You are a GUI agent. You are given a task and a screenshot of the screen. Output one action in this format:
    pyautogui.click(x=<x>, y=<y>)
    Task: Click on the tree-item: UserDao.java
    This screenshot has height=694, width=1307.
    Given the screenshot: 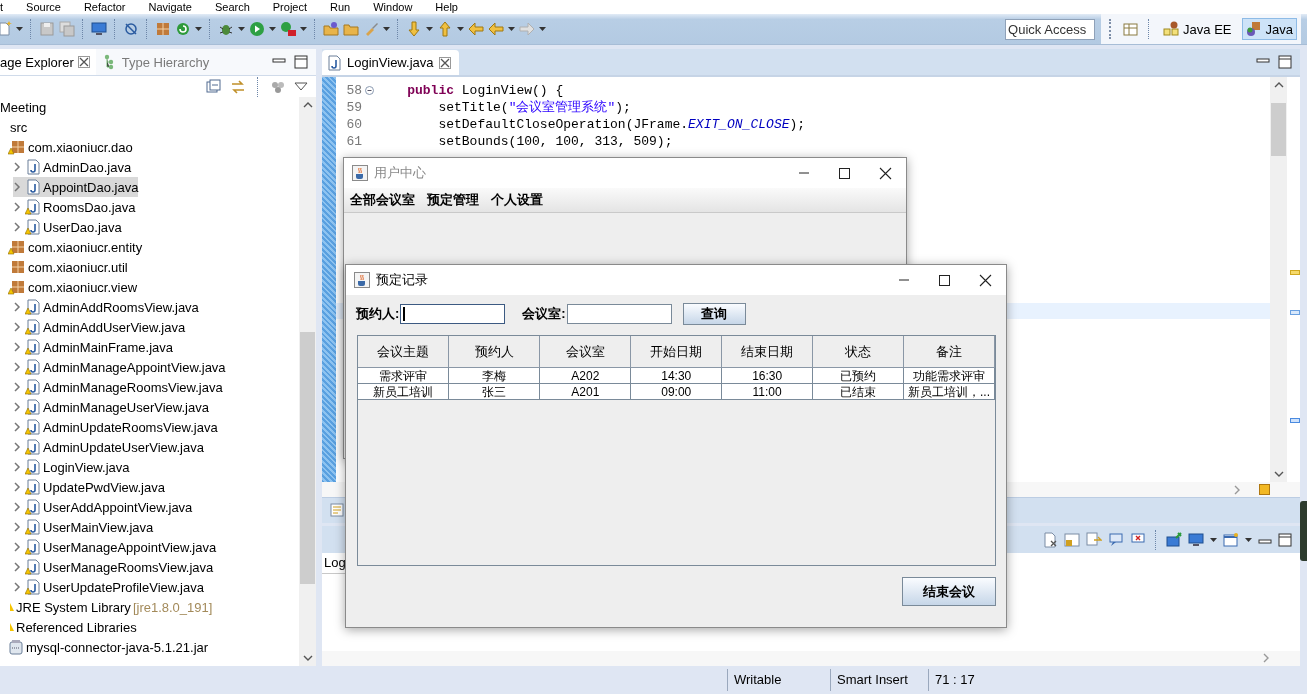 What is the action you would take?
    pyautogui.click(x=67, y=227)
    